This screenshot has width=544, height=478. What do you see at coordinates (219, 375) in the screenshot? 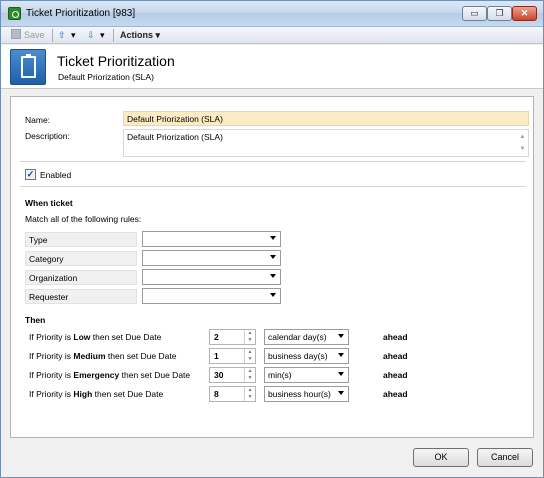
I see `amount-value: 30` at bounding box center [219, 375].